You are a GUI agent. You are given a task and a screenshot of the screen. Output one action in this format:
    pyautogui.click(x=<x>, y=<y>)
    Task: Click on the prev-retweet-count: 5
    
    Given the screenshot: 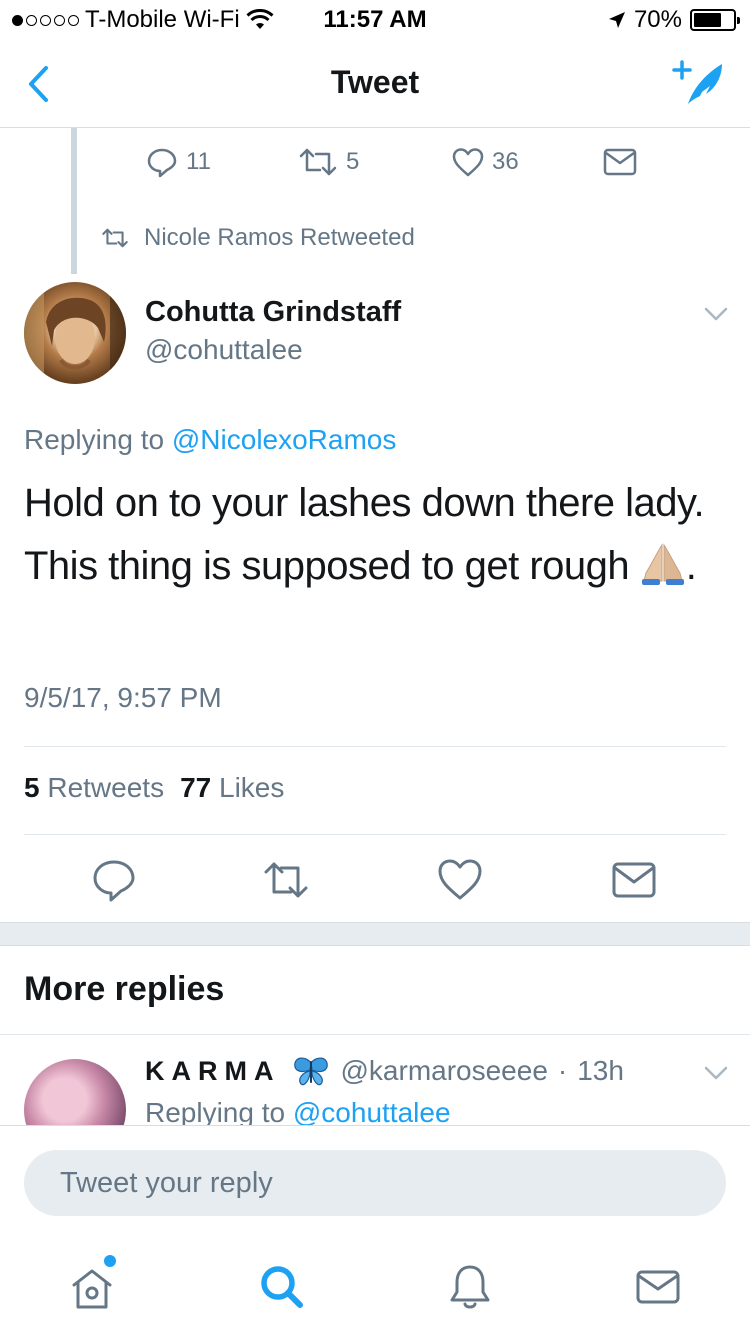 What is the action you would take?
    pyautogui.click(x=353, y=161)
    